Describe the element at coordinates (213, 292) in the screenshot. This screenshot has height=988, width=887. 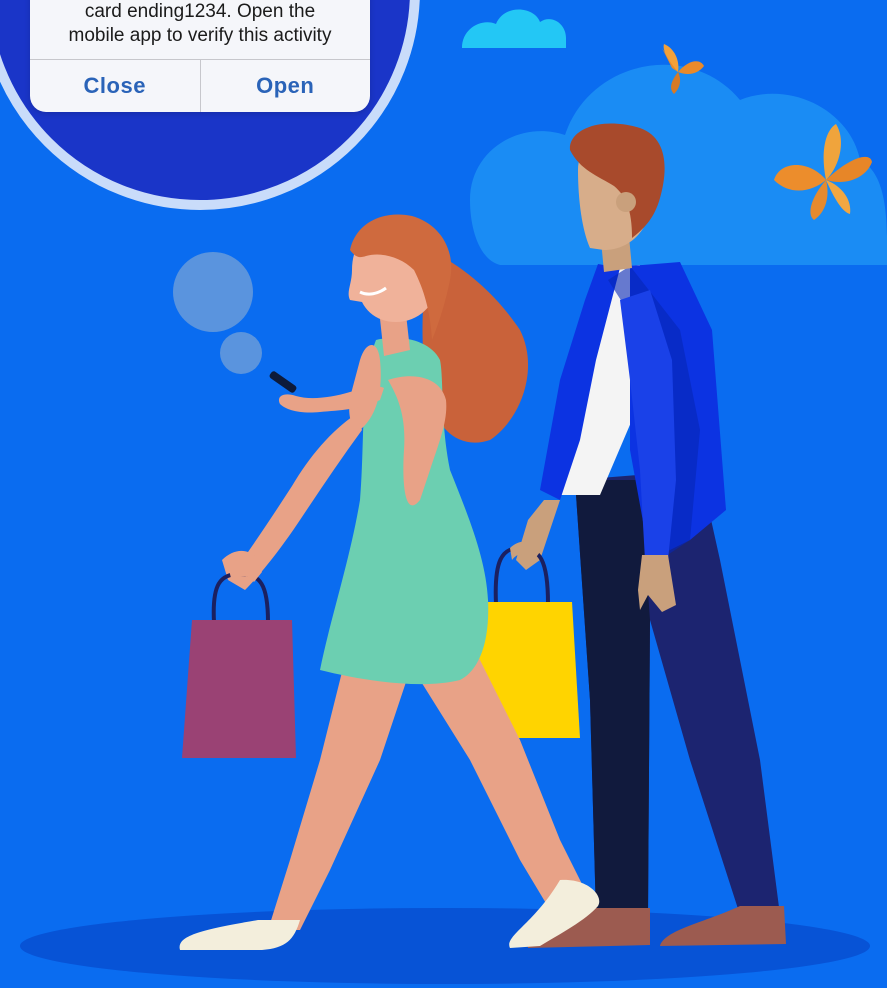
I see `thought-bubble-large` at that location.